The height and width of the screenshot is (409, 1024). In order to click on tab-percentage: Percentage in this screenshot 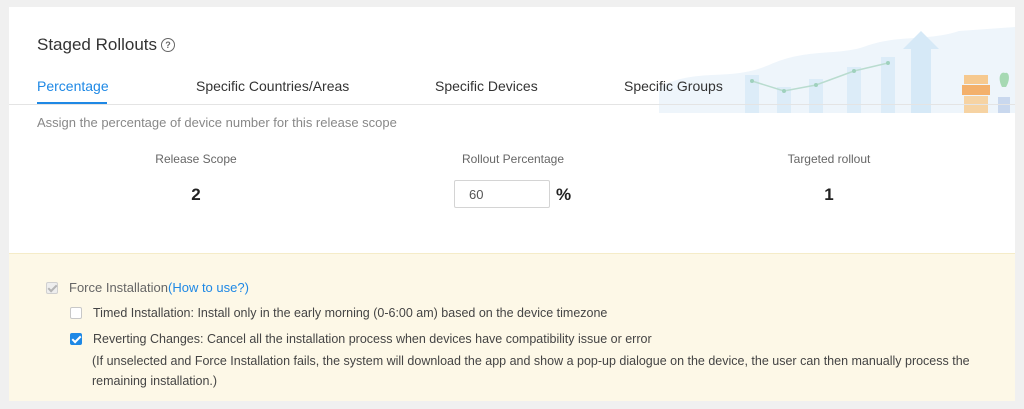, I will do `click(73, 91)`.